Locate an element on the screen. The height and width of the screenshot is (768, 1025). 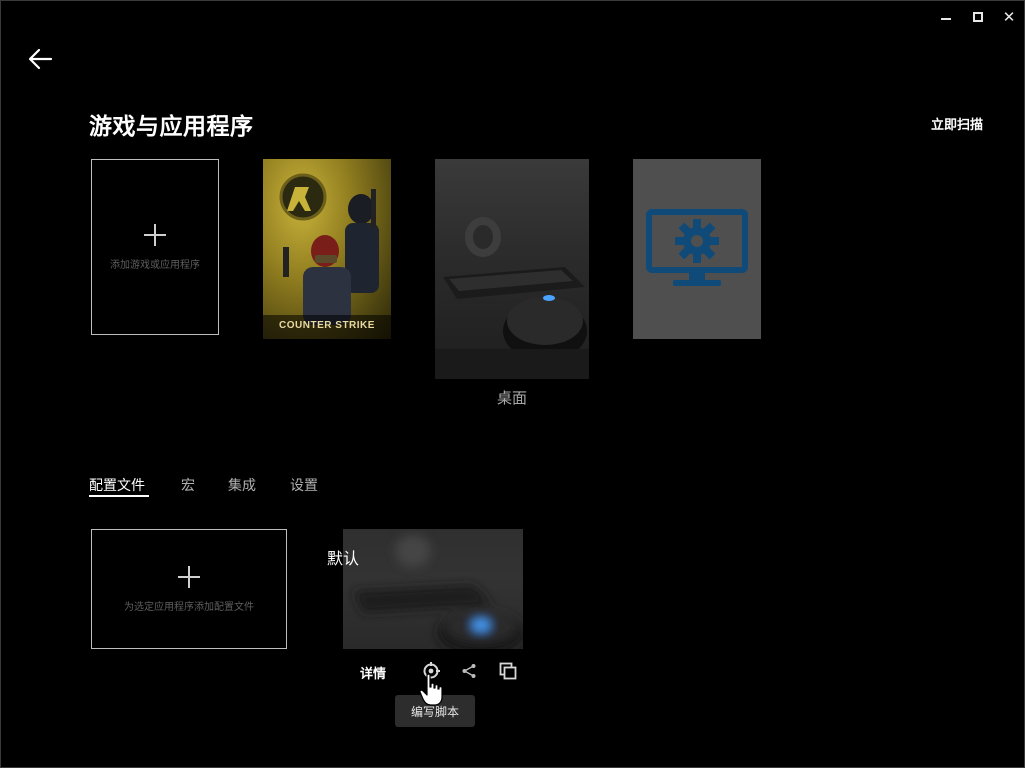
minimize-button is located at coordinates (946, 17).